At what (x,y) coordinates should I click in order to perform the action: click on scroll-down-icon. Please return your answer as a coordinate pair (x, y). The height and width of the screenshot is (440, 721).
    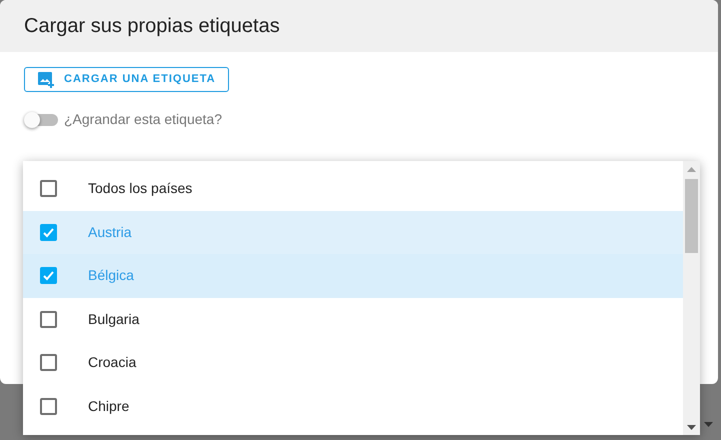
    Looking at the image, I should click on (691, 427).